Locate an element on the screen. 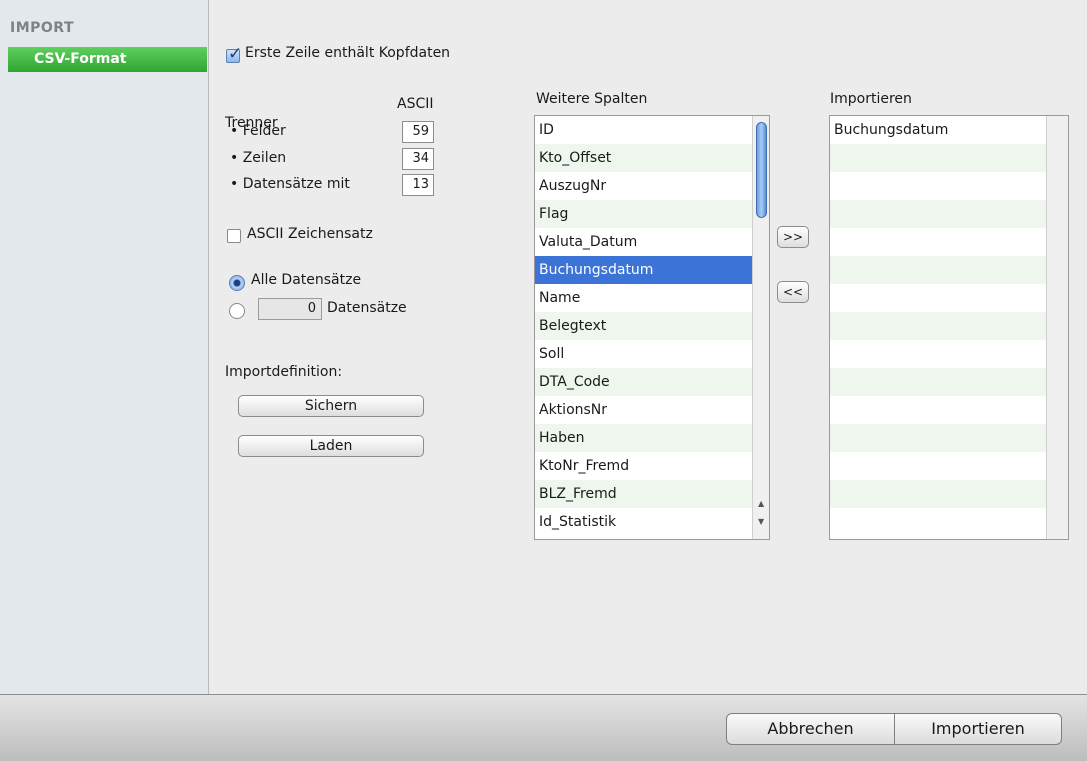  ascii-header: ASCII is located at coordinates (415, 104).